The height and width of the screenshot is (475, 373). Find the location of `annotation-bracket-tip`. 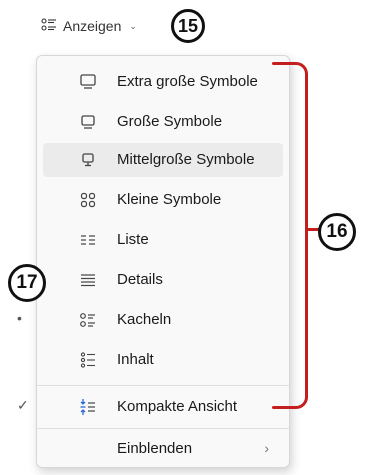

annotation-bracket-tip is located at coordinates (312, 229).